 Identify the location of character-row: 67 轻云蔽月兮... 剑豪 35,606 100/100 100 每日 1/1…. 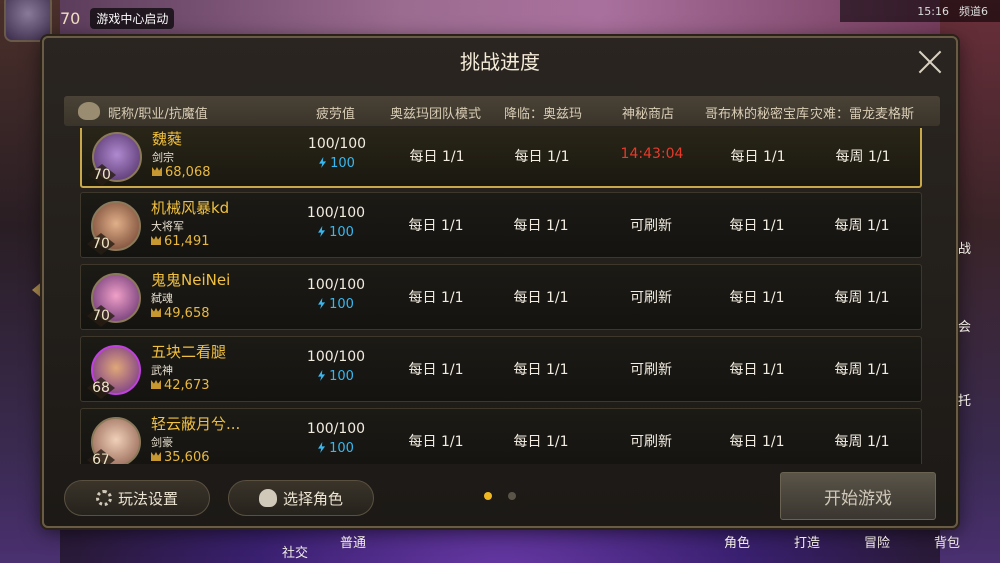
(501, 436).